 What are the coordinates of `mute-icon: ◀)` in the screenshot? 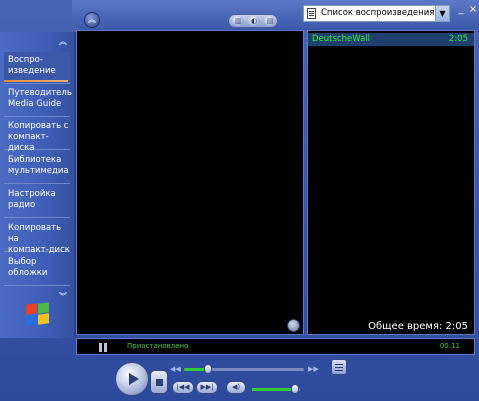 It's located at (236, 387).